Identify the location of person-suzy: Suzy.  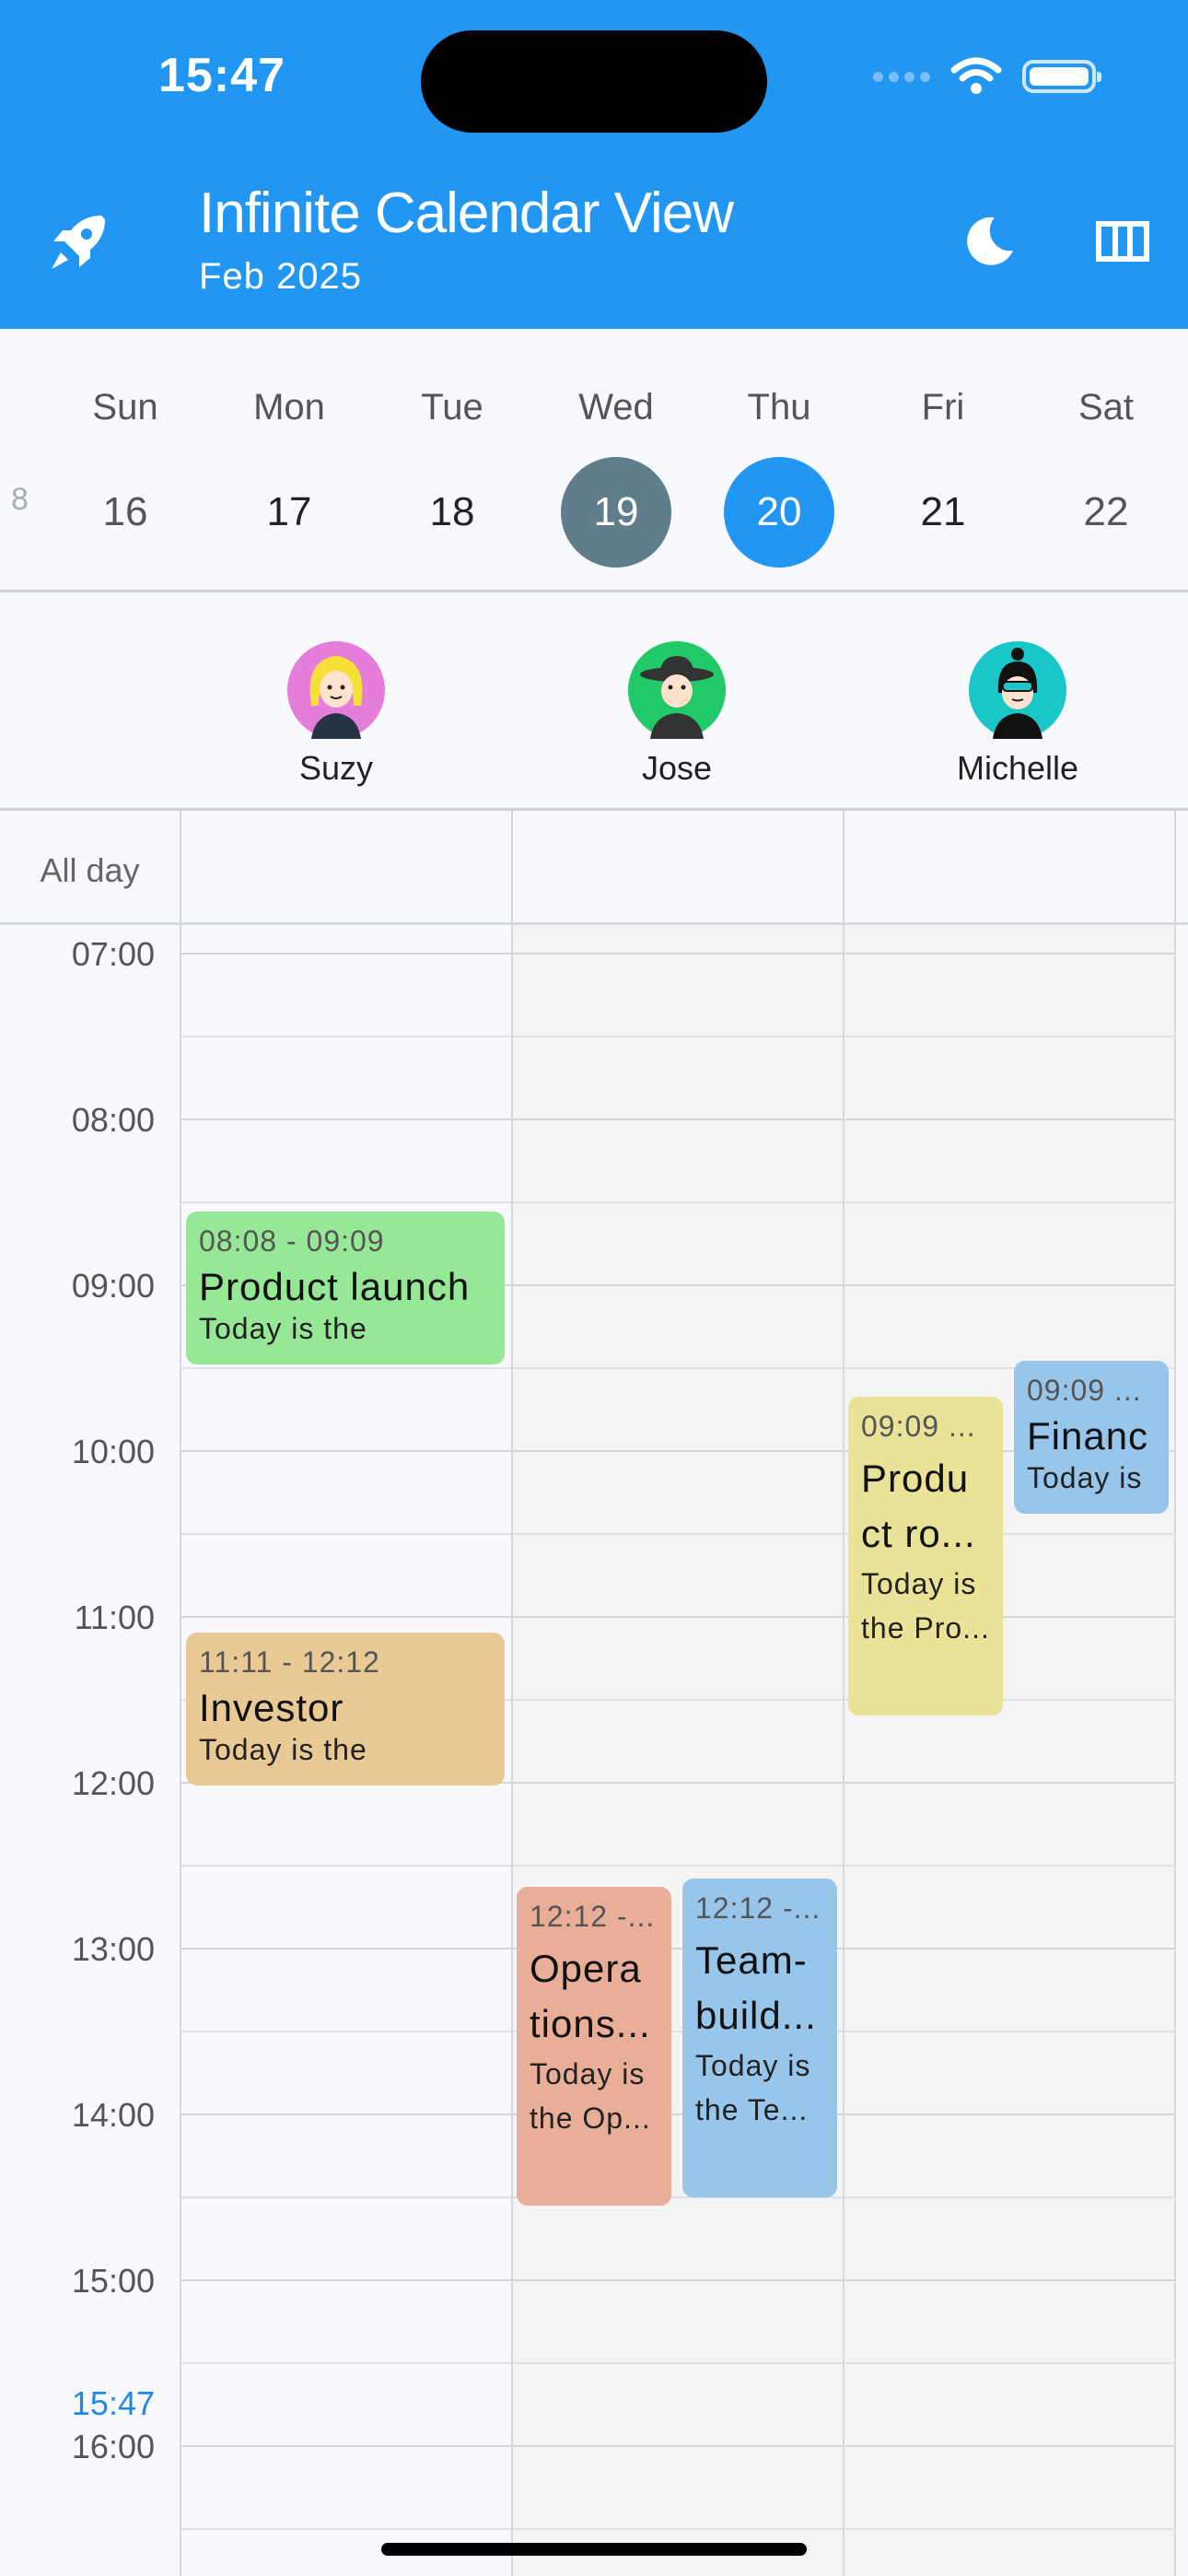
(336, 714).